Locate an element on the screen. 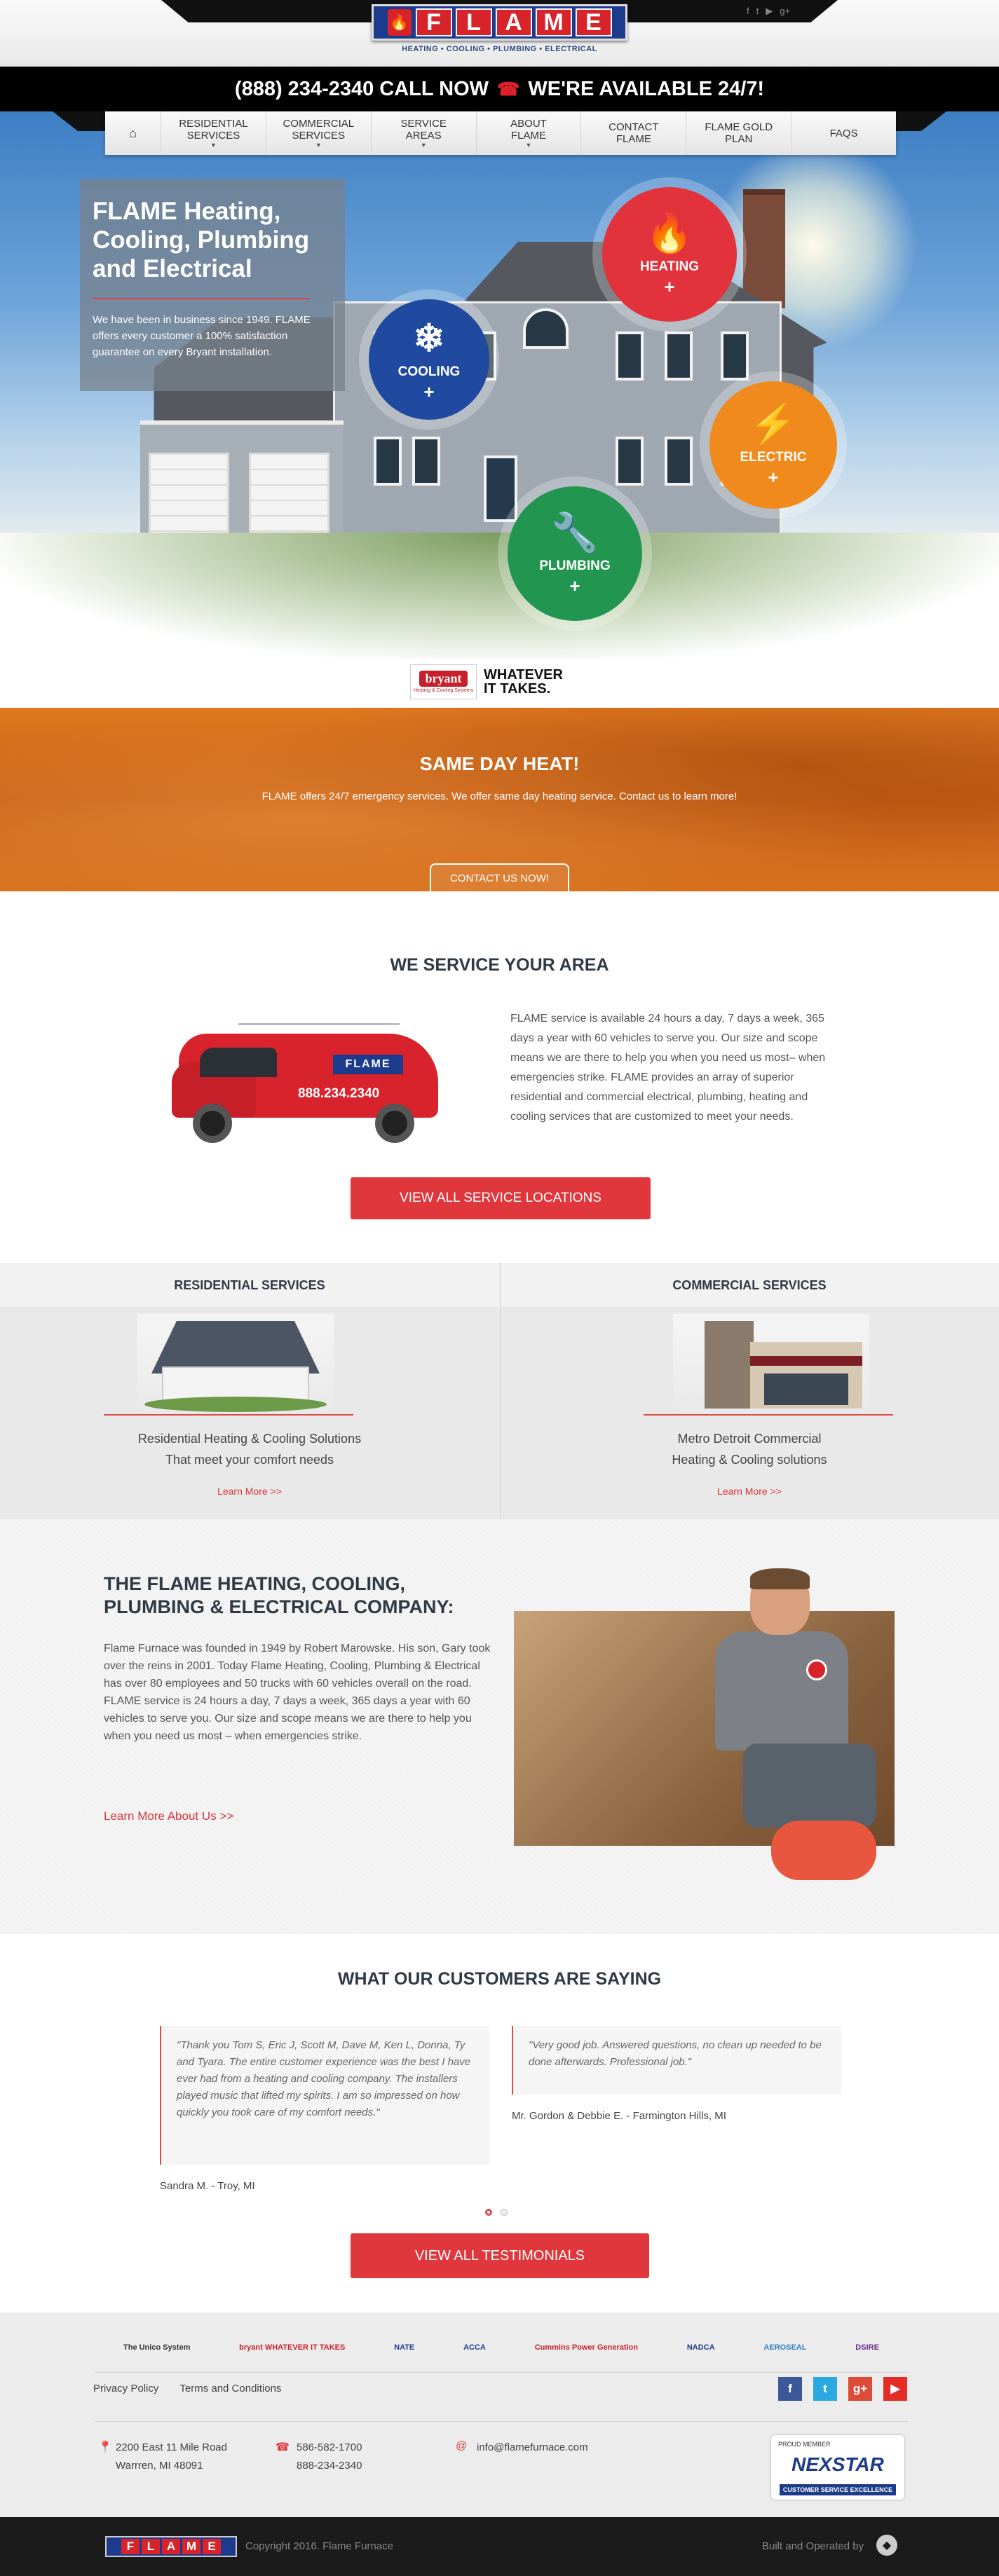 This screenshot has width=999, height=2576. nav-label: PLAN is located at coordinates (739, 139).